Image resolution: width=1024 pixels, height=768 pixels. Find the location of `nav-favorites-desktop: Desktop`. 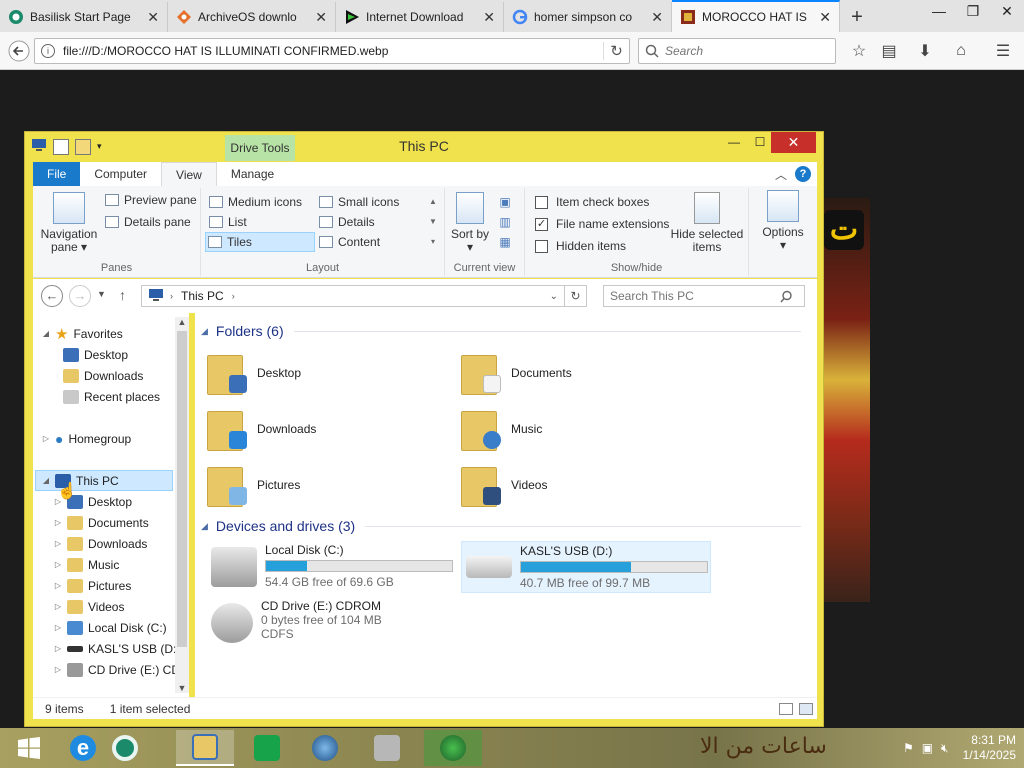

nav-favorites-desktop: Desktop is located at coordinates (95, 354).